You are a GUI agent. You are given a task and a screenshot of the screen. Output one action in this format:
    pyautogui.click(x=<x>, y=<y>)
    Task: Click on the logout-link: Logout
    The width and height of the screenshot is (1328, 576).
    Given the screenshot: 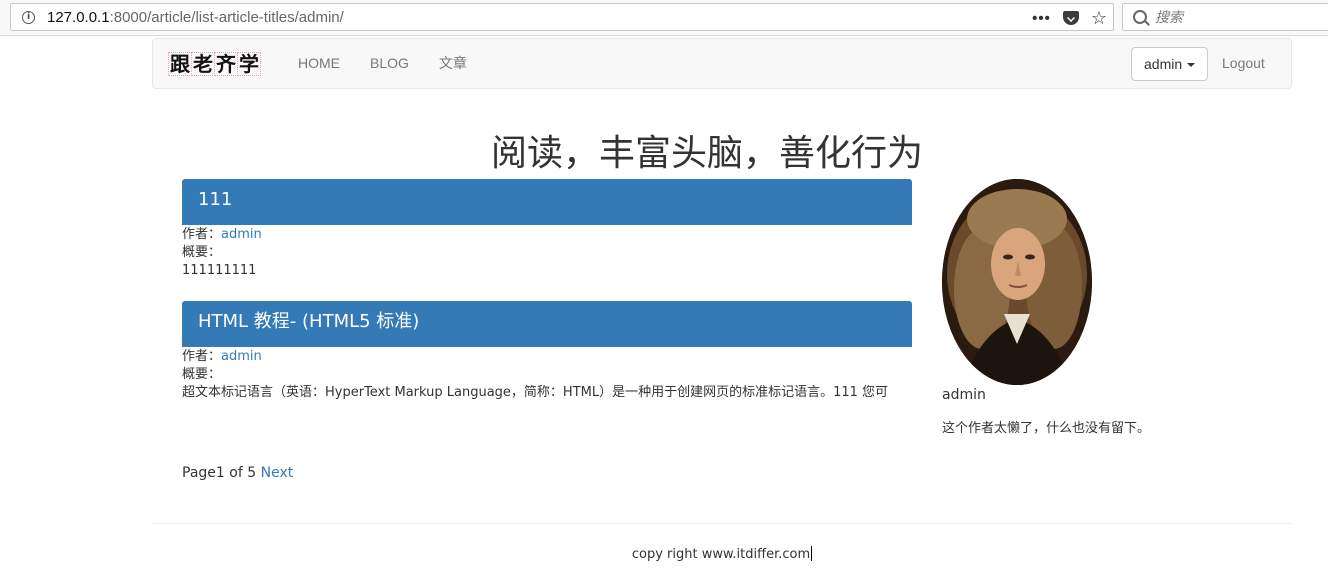 What is the action you would take?
    pyautogui.click(x=1243, y=63)
    